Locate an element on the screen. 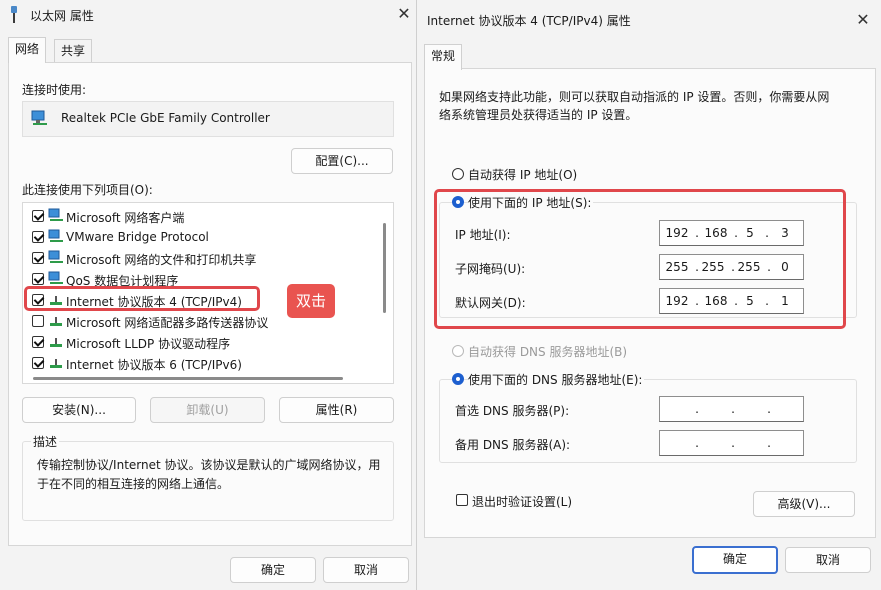 Image resolution: width=881 pixels, height=590 pixels. tab-general: 常规 is located at coordinates (443, 57).